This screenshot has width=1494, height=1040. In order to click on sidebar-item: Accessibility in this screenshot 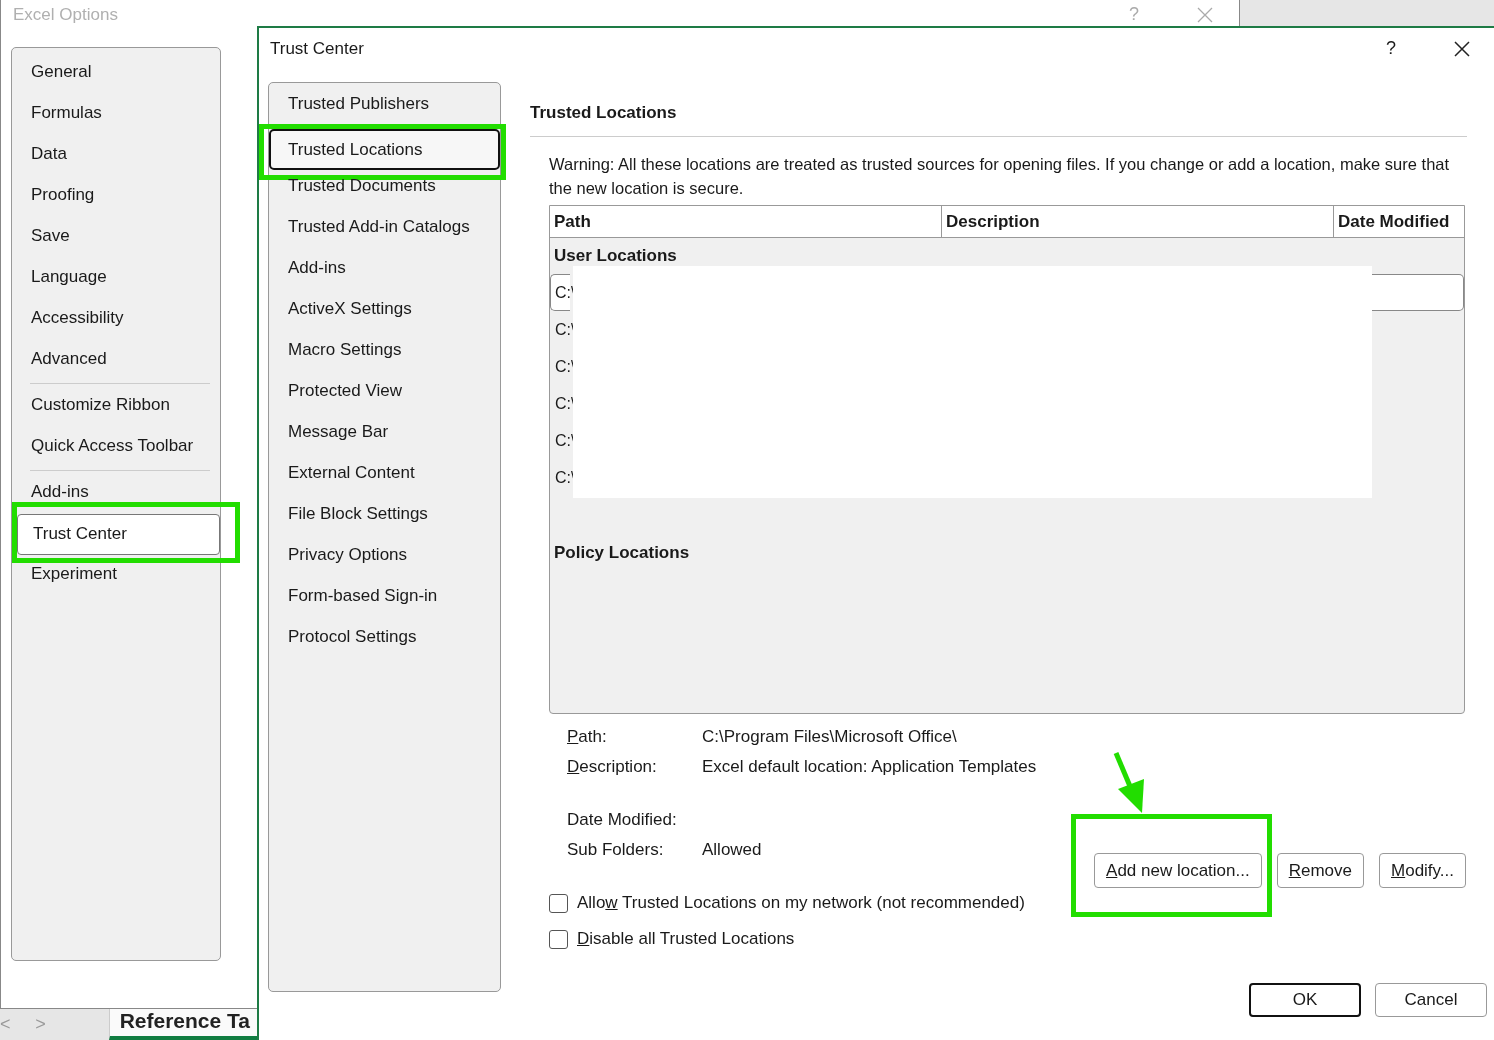, I will do `click(117, 319)`.